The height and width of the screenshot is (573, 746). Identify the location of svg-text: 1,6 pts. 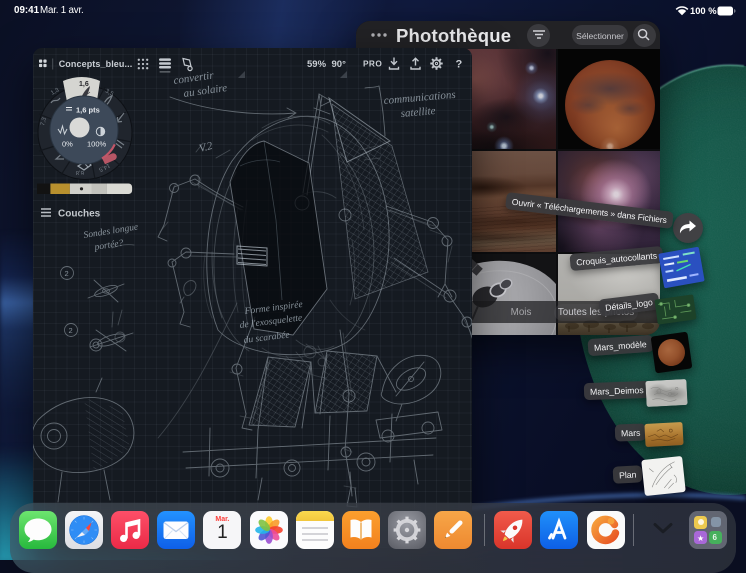
(88, 110).